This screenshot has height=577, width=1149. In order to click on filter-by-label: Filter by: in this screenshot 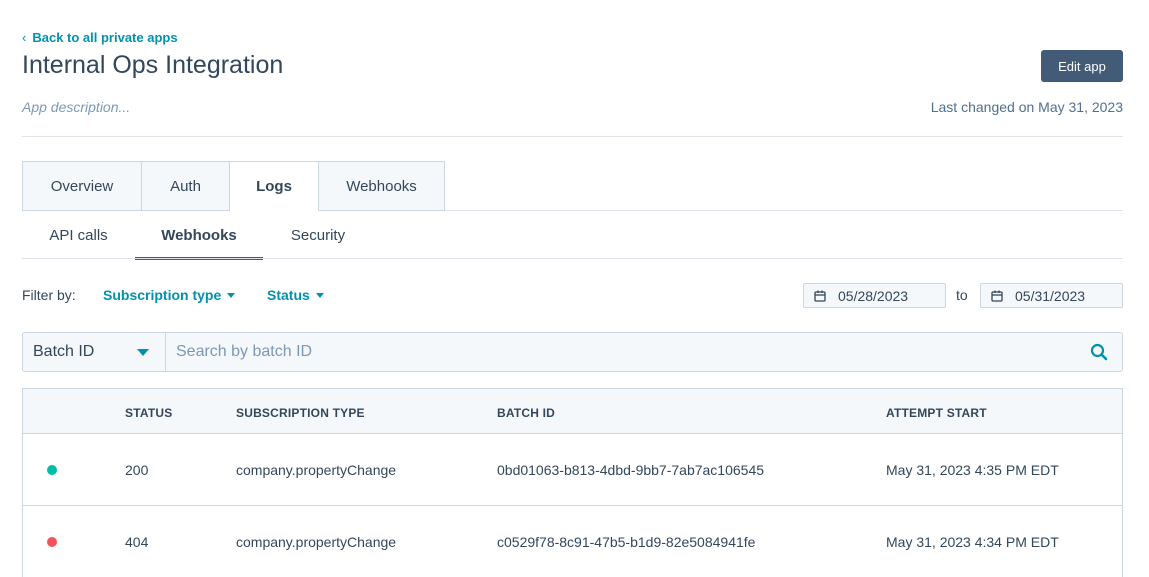, I will do `click(49, 295)`.